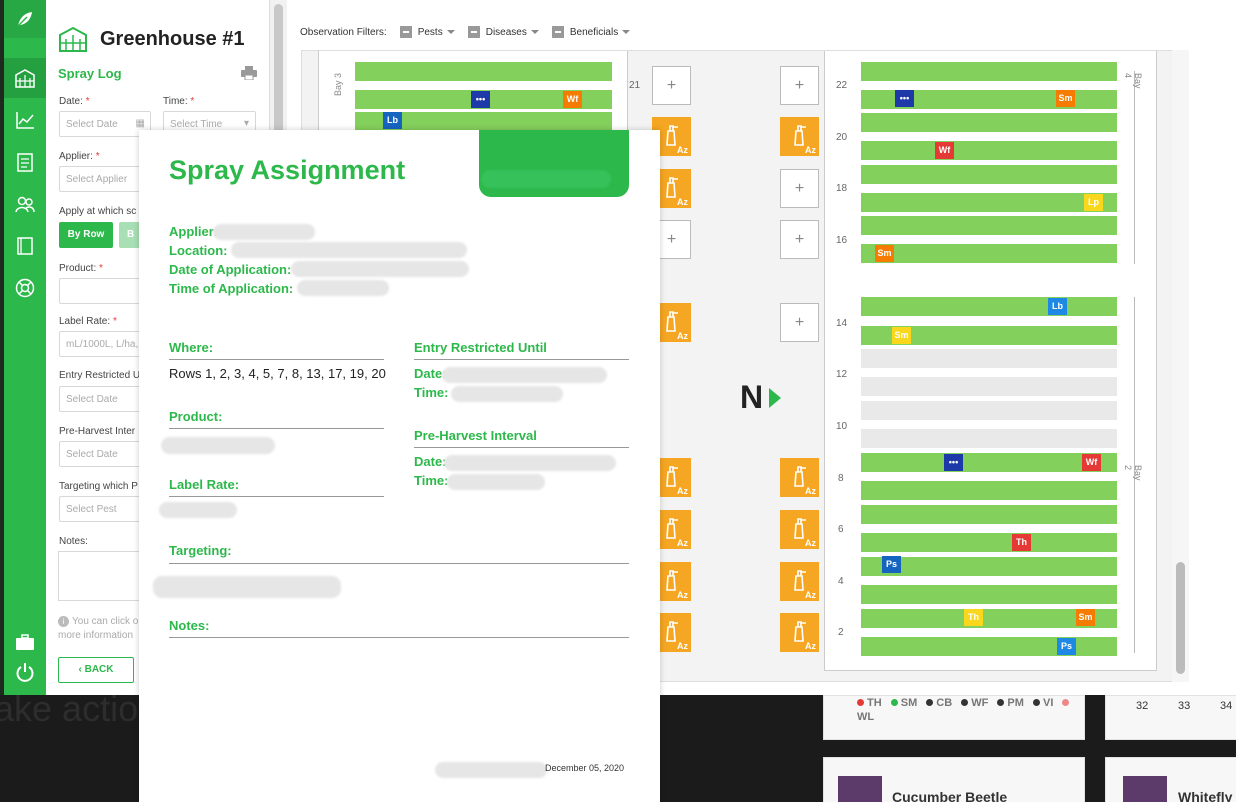 This screenshot has height=802, width=1236. I want to click on diseases-filter: Diseases, so click(506, 32).